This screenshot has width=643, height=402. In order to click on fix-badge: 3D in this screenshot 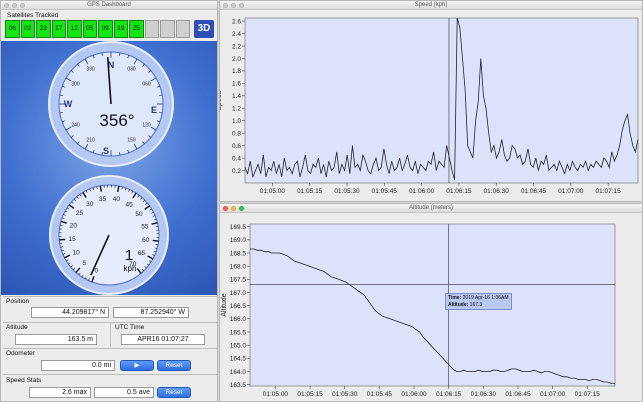, I will do `click(204, 29)`.